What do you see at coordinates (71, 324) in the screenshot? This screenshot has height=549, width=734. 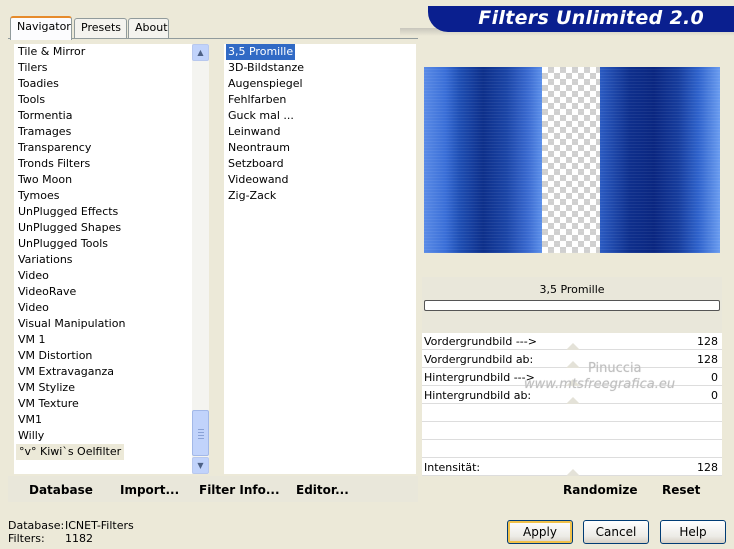 I see `category-item: Visual Manipulation` at bounding box center [71, 324].